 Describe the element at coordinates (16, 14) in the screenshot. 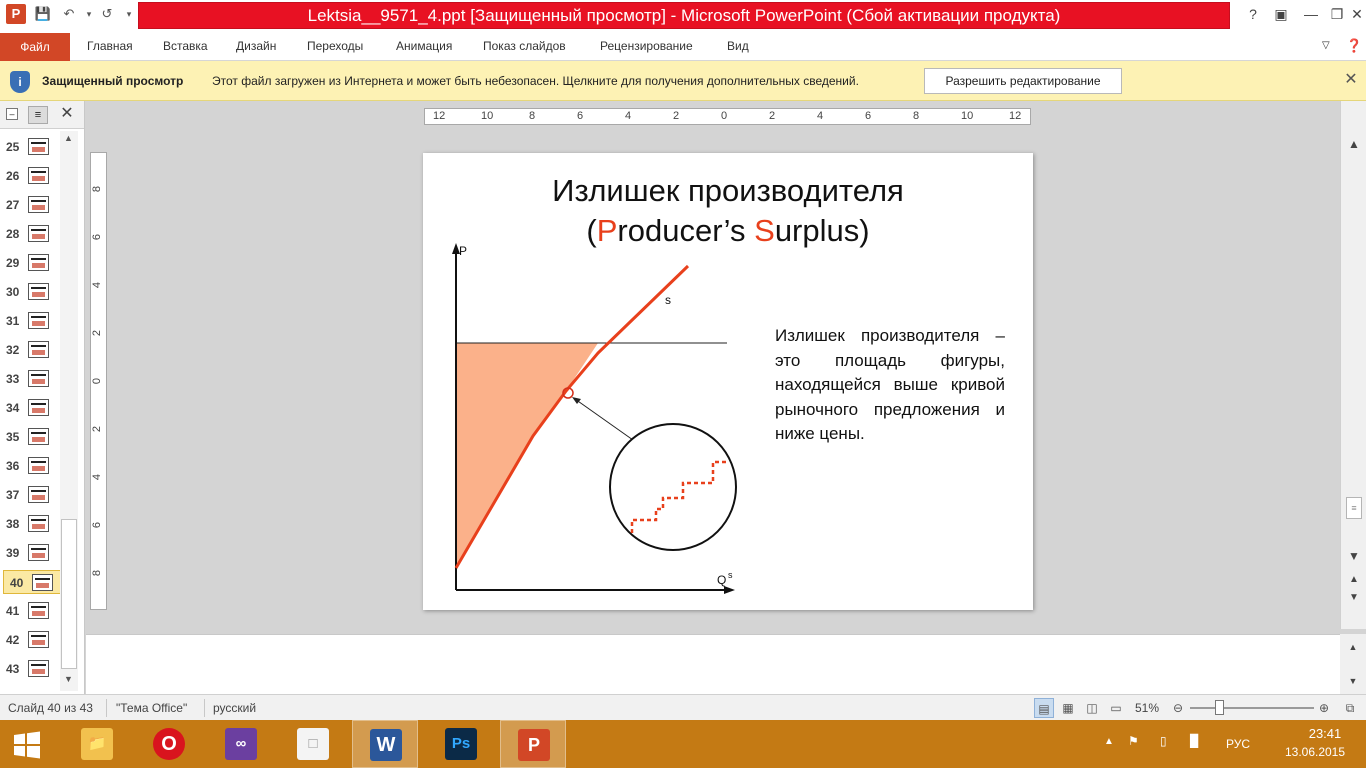

I see `powerpoint-app-icon: P` at that location.